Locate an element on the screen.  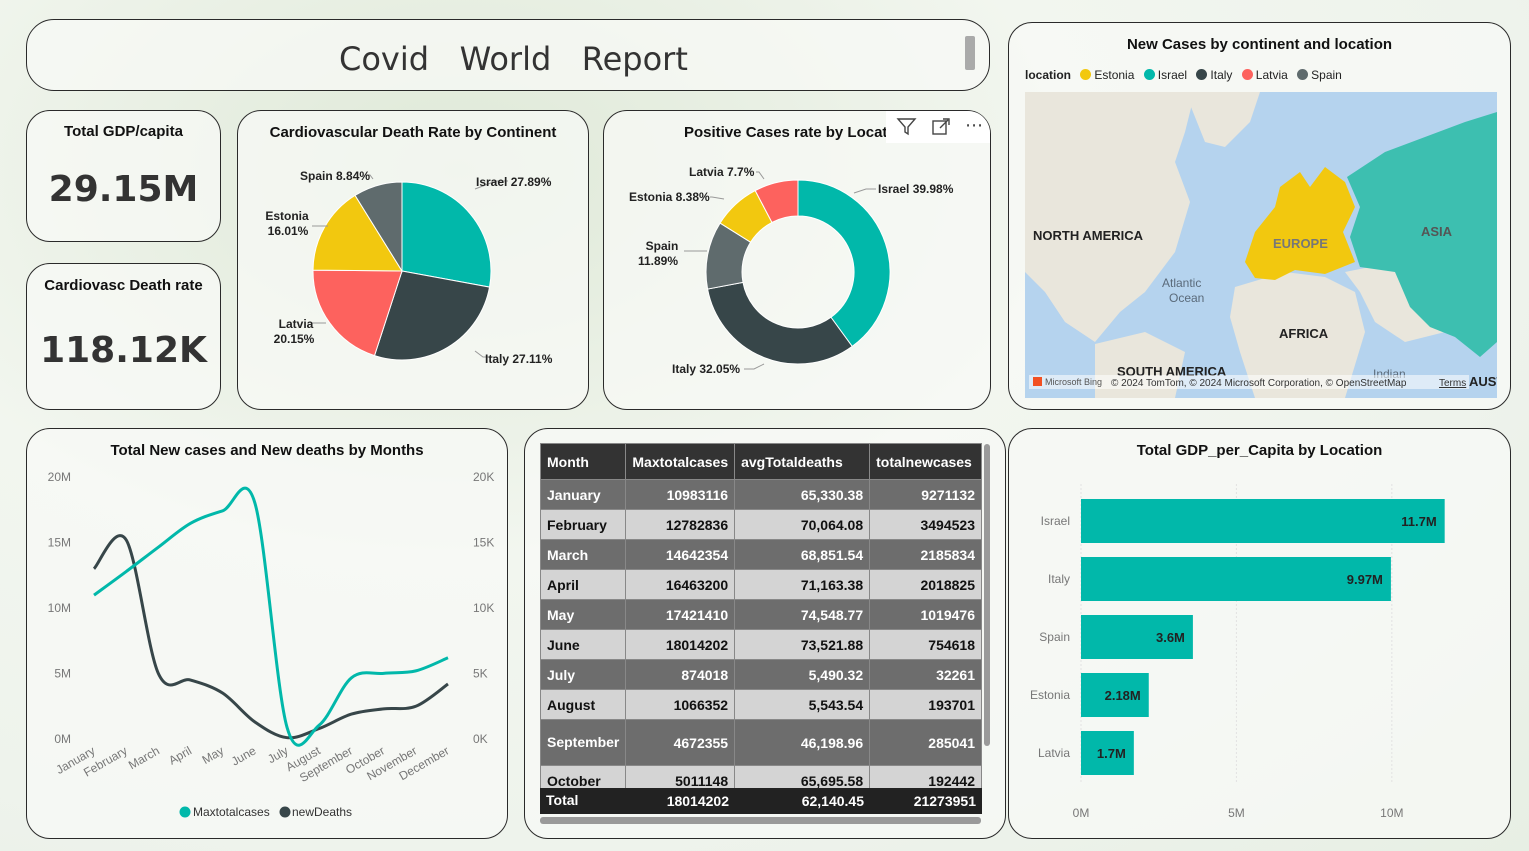
x-tick-label: June is located at coordinates (244, 755).